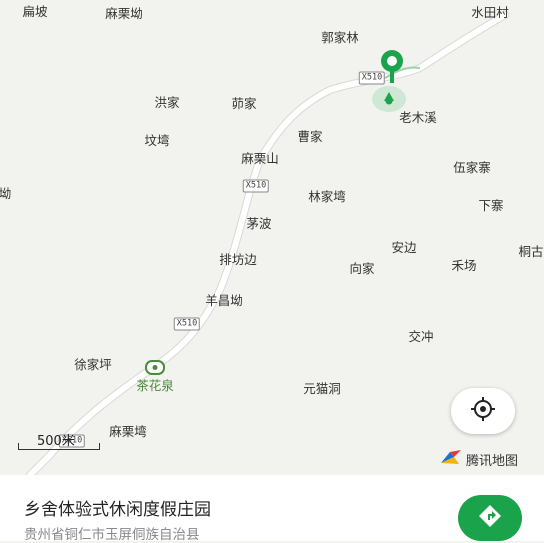 The image size is (544, 543). Describe the element at coordinates (93, 364) in the screenshot. I see `place-label: 徐家坪` at that location.